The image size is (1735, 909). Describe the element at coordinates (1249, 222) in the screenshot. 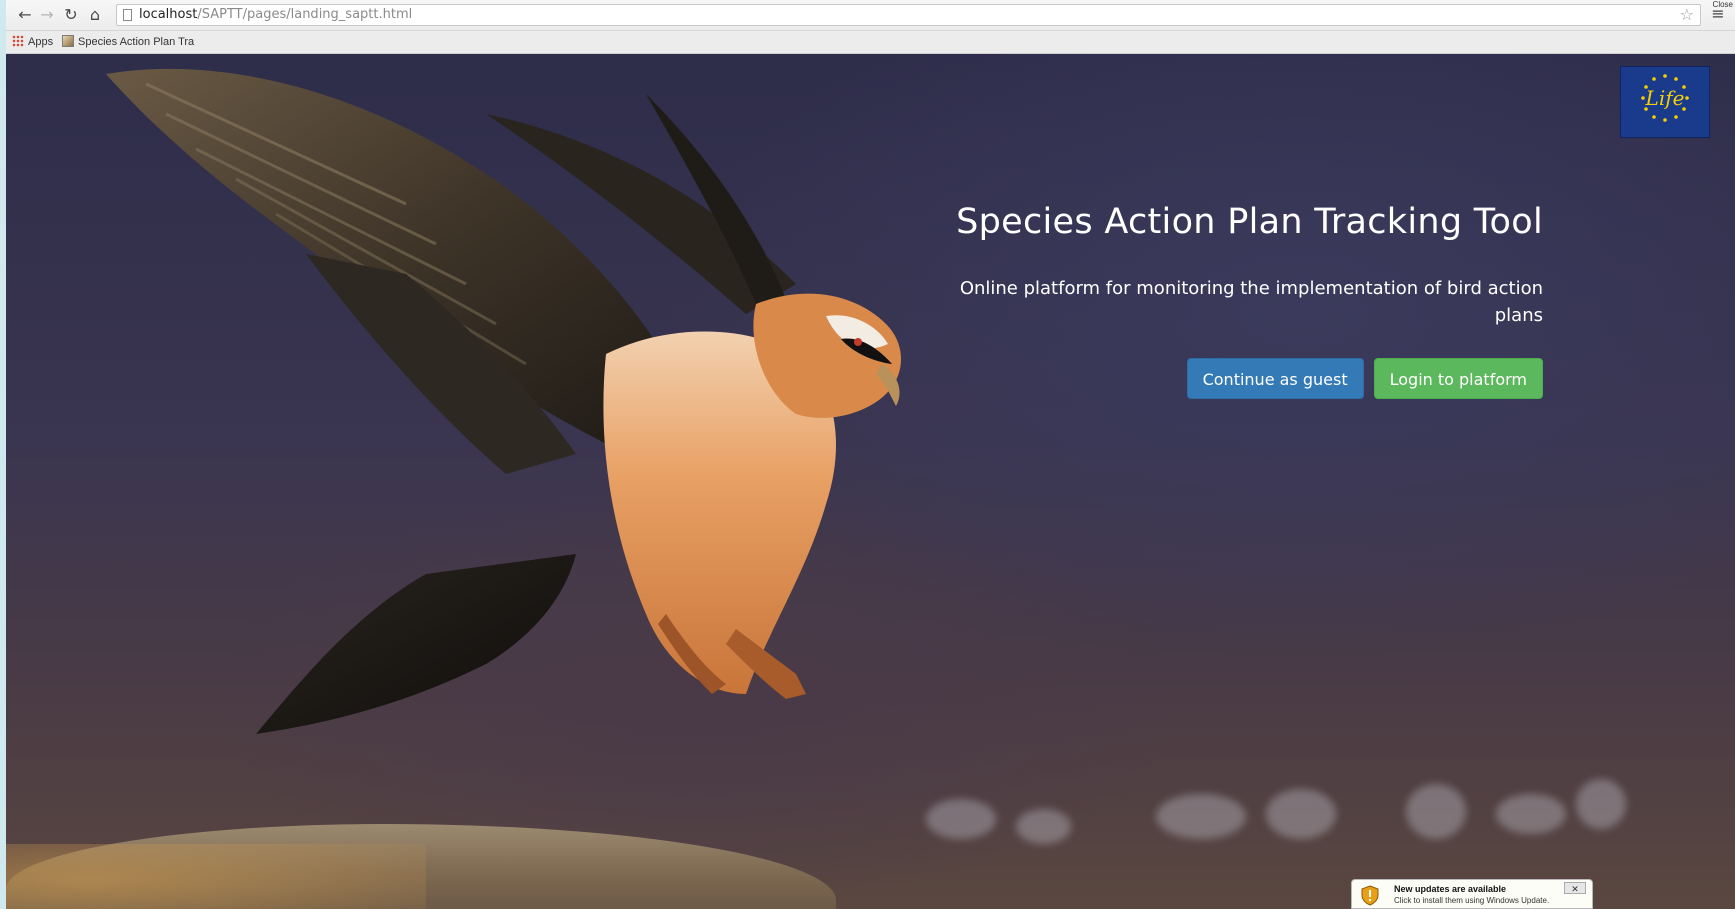

I see `page-title: Species Action Plan Tracking Tool` at that location.